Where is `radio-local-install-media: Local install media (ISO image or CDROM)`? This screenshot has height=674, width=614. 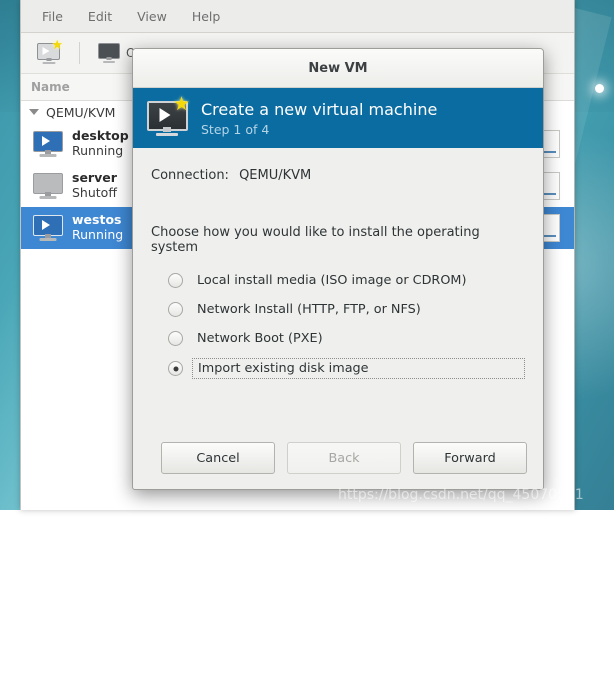 radio-local-install-media: Local install media (ISO image or CDROM) is located at coordinates (346, 280).